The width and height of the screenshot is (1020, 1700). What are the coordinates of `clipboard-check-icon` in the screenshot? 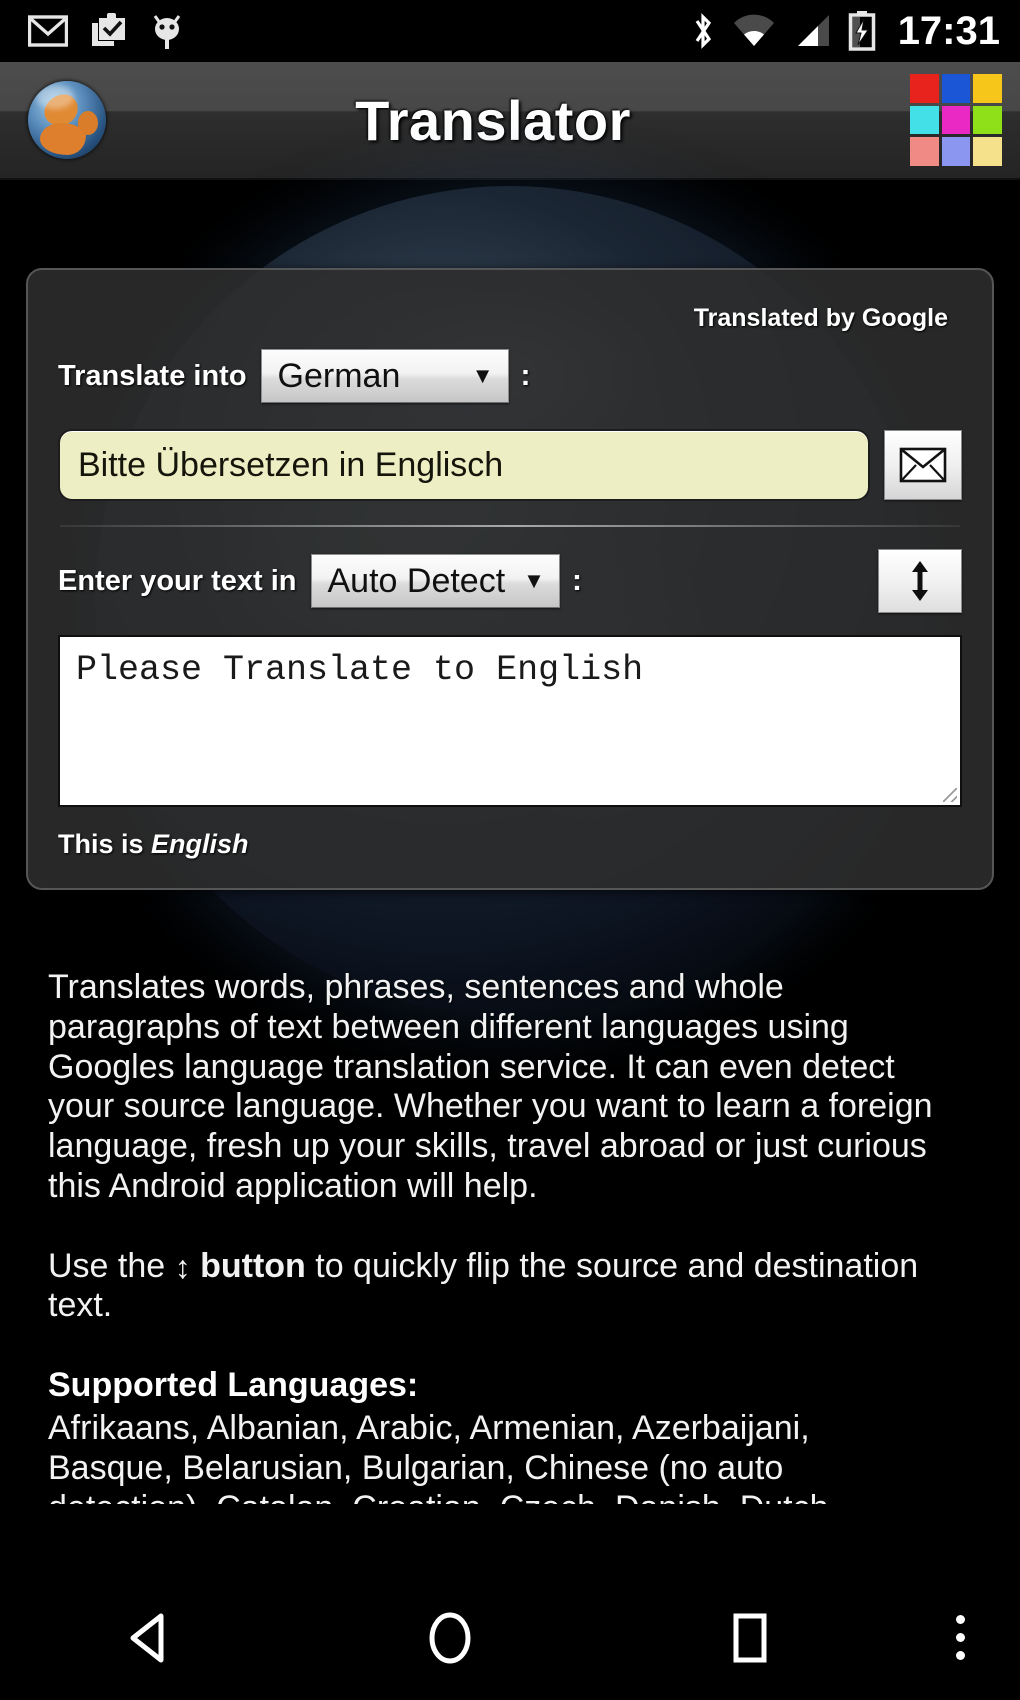 It's located at (108, 29).